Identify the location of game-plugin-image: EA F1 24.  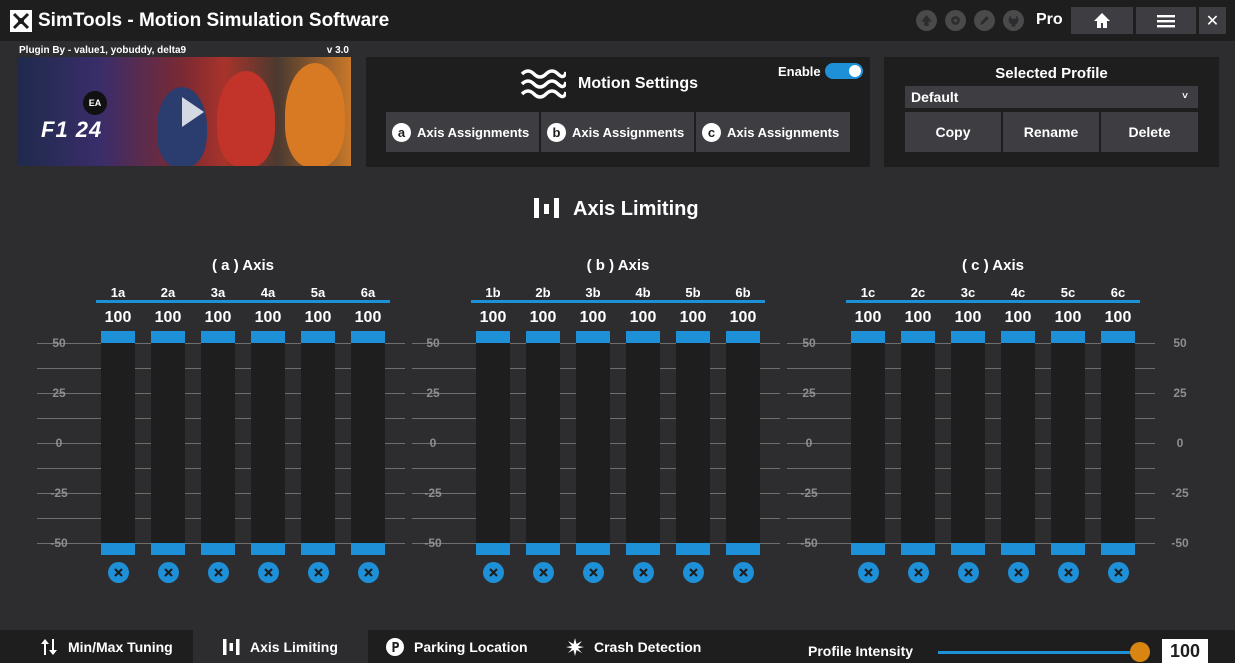
(184, 111).